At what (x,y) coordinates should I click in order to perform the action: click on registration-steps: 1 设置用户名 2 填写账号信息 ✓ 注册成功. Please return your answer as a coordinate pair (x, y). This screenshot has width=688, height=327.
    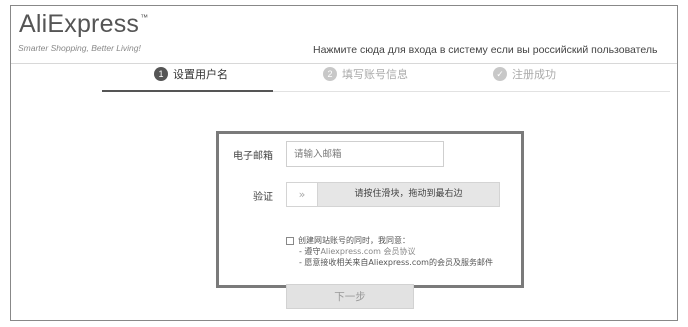
    Looking at the image, I should click on (344, 79).